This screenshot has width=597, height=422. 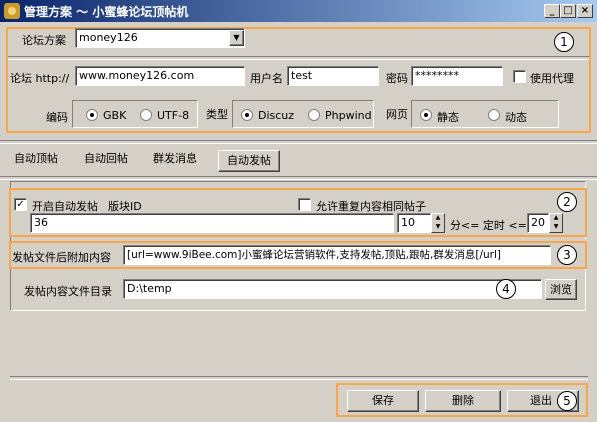 I want to click on scheme-label: 论坛方案, so click(x=44, y=40).